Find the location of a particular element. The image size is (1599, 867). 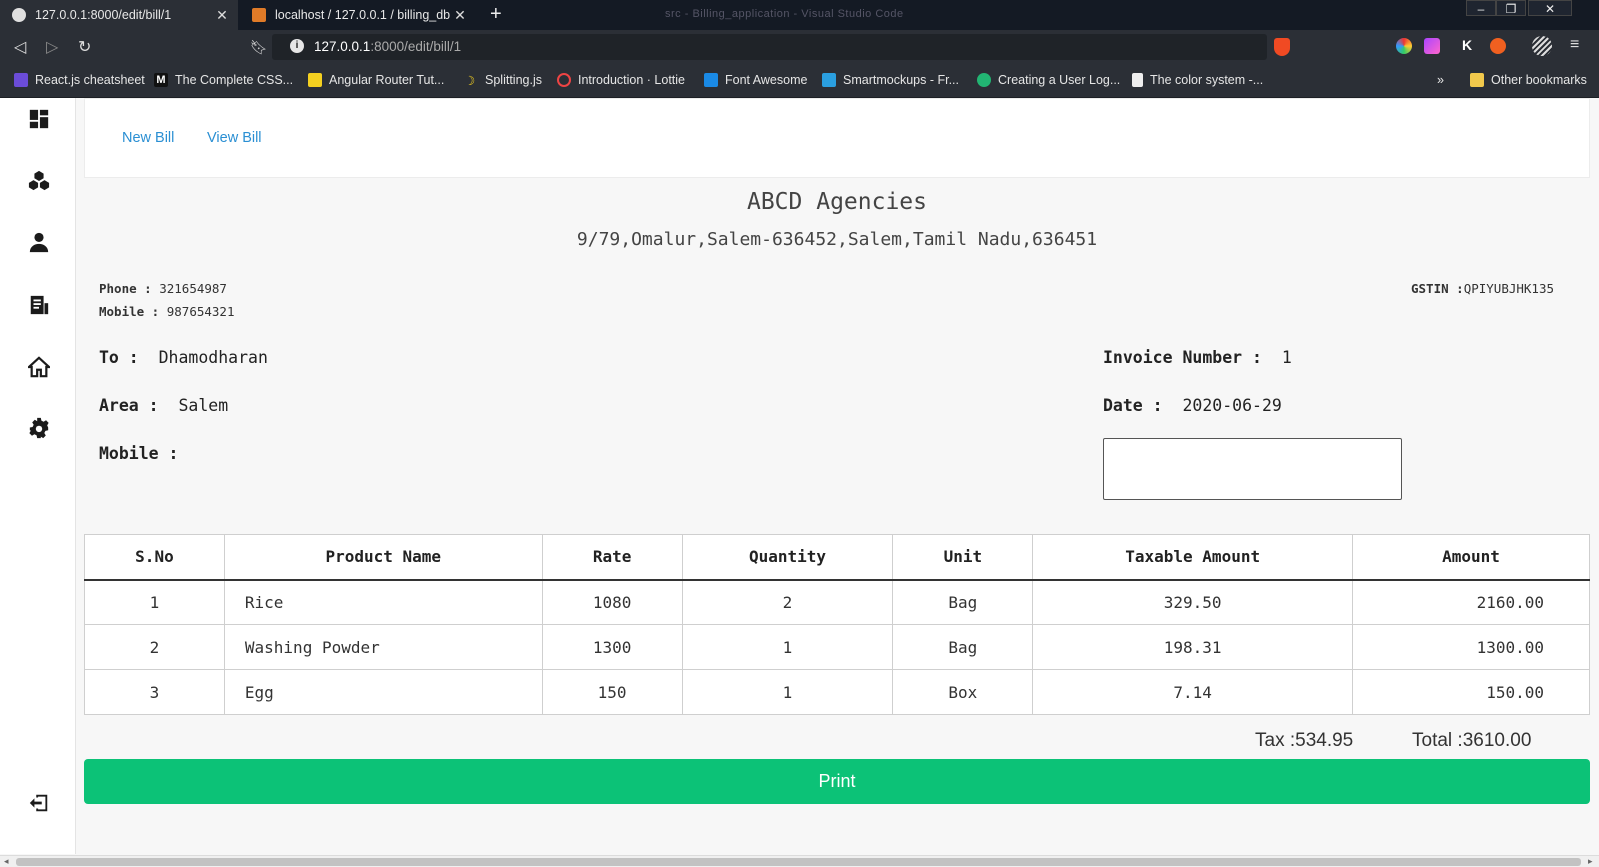

scrollbar-thumb is located at coordinates (798, 862).